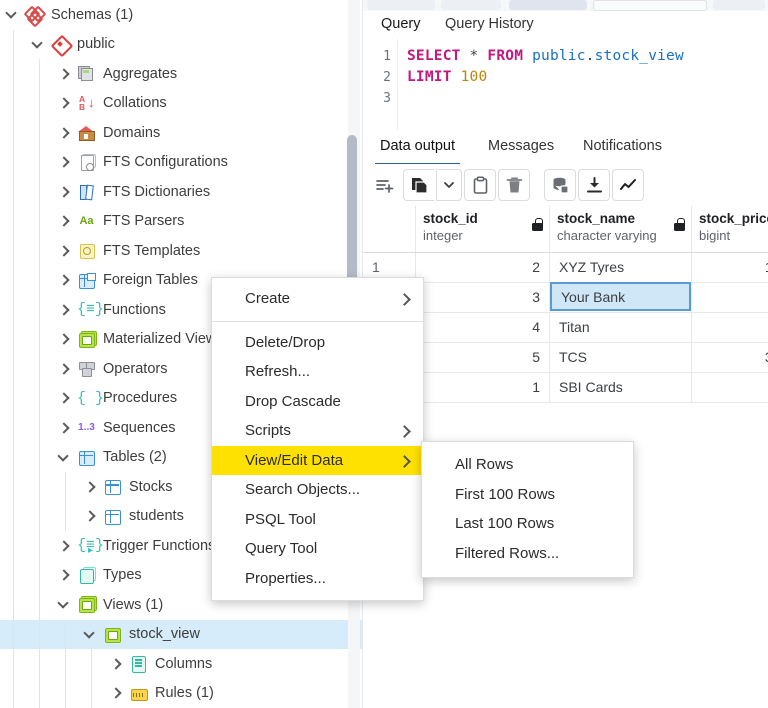 The height and width of the screenshot is (708, 768). Describe the element at coordinates (385, 185) in the screenshot. I see `add-row-icon` at that location.